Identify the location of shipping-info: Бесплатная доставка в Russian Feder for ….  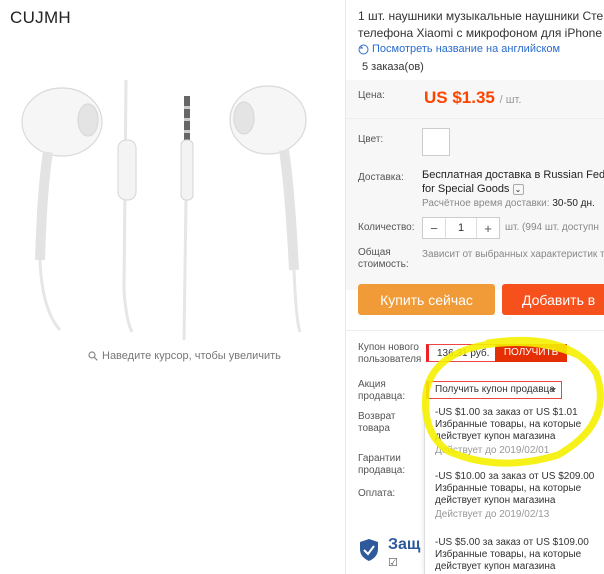
(513, 182).